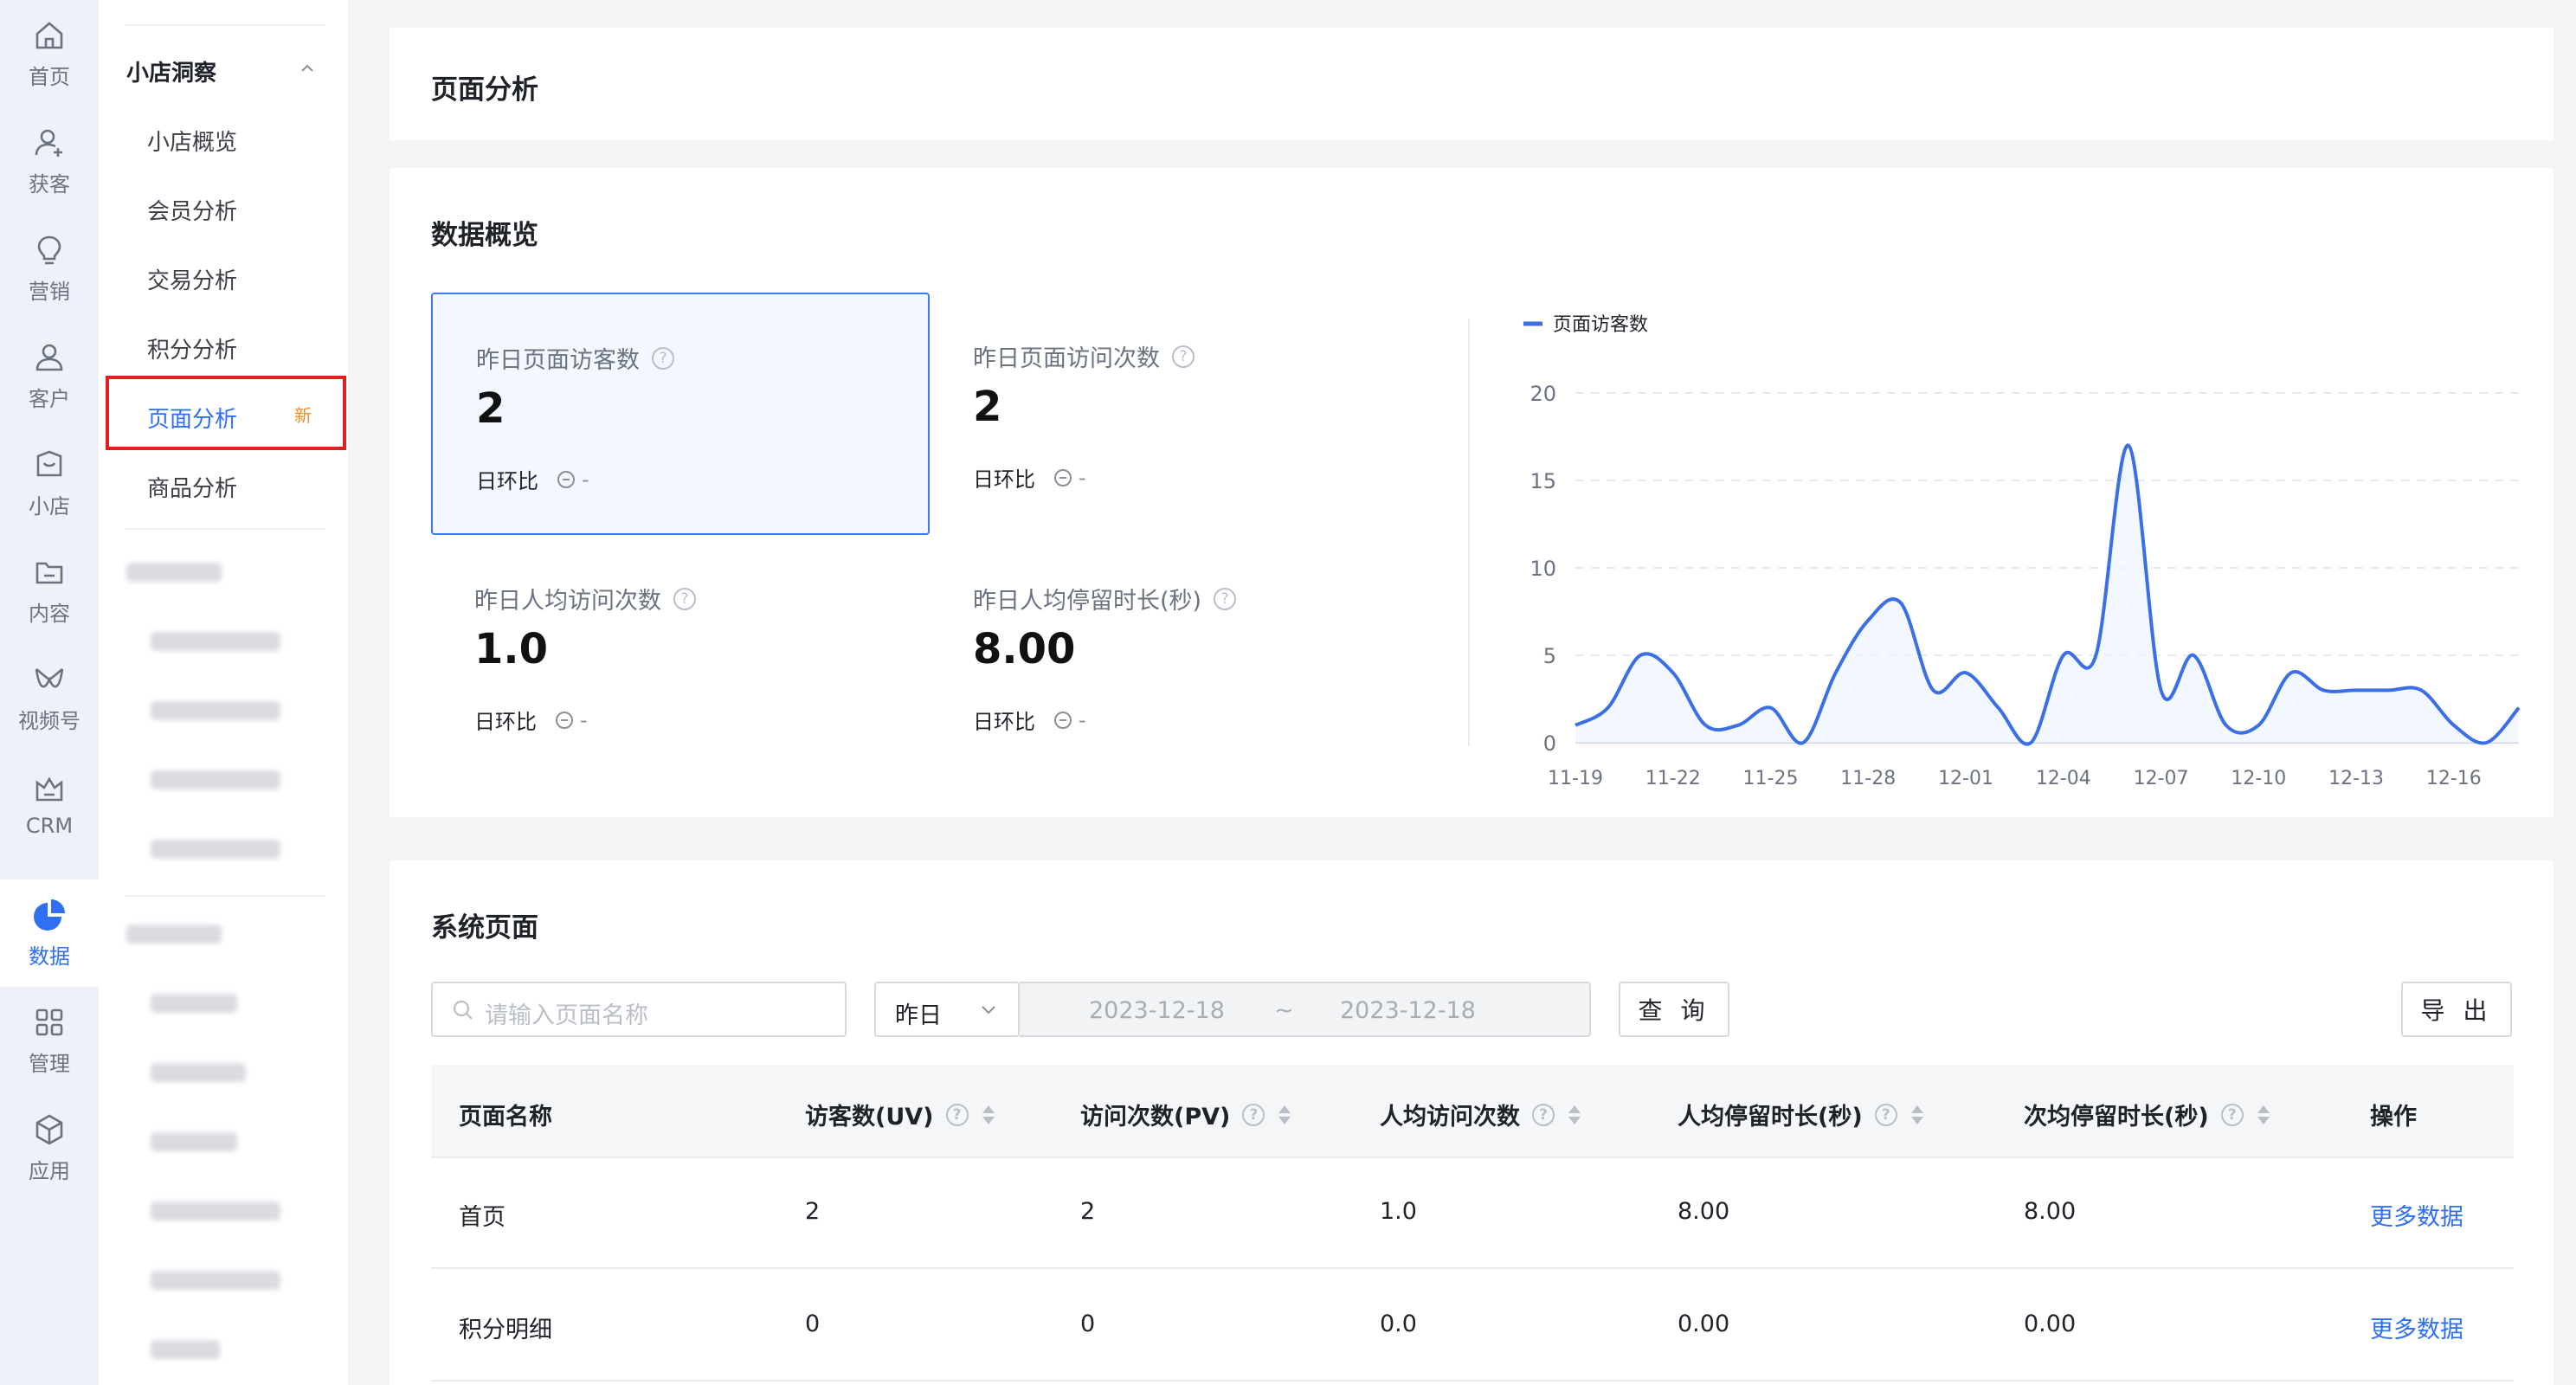 The height and width of the screenshot is (1385, 2576). I want to click on folder-icon, so click(49, 572).